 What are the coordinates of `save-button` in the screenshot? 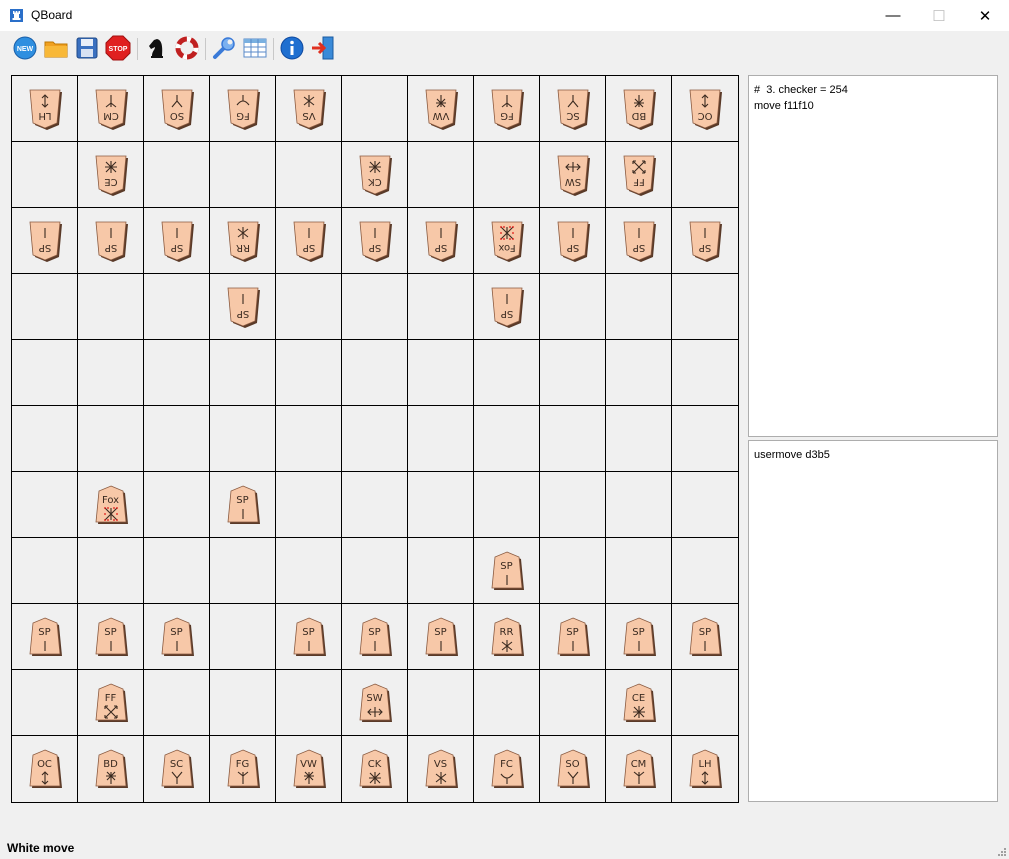 It's located at (87, 48).